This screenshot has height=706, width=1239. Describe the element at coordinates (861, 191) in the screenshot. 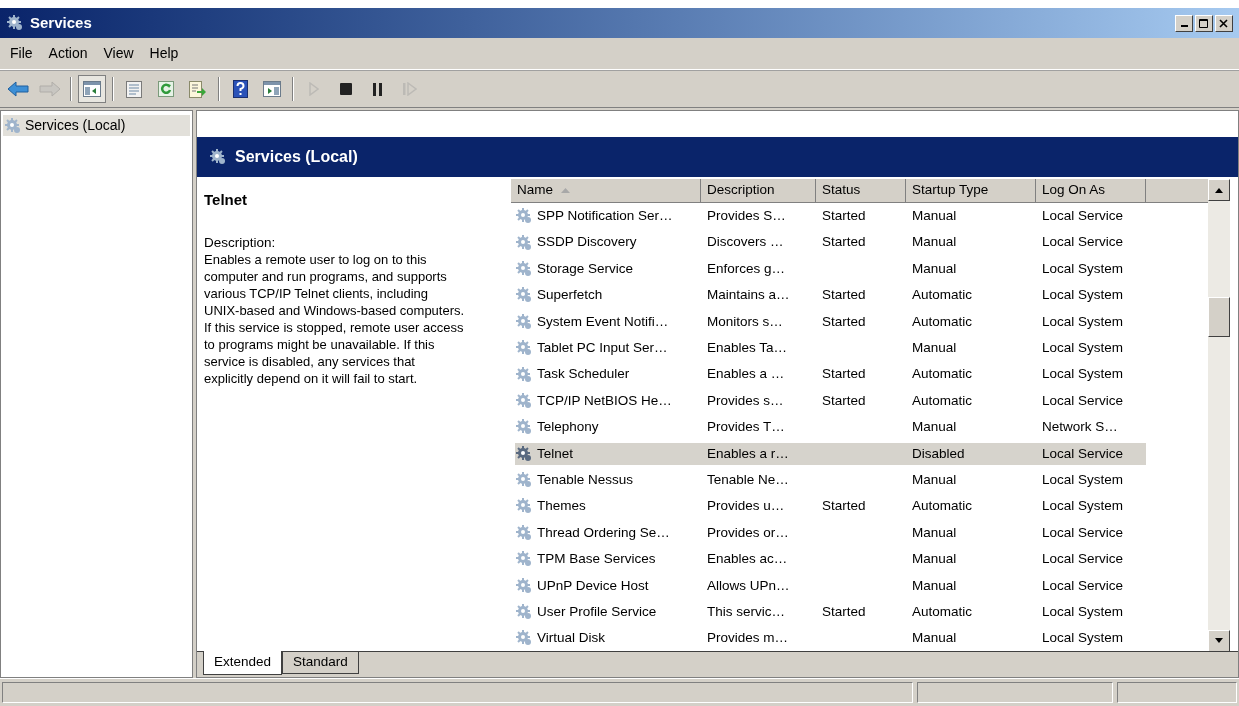

I see `column-header: Status` at that location.